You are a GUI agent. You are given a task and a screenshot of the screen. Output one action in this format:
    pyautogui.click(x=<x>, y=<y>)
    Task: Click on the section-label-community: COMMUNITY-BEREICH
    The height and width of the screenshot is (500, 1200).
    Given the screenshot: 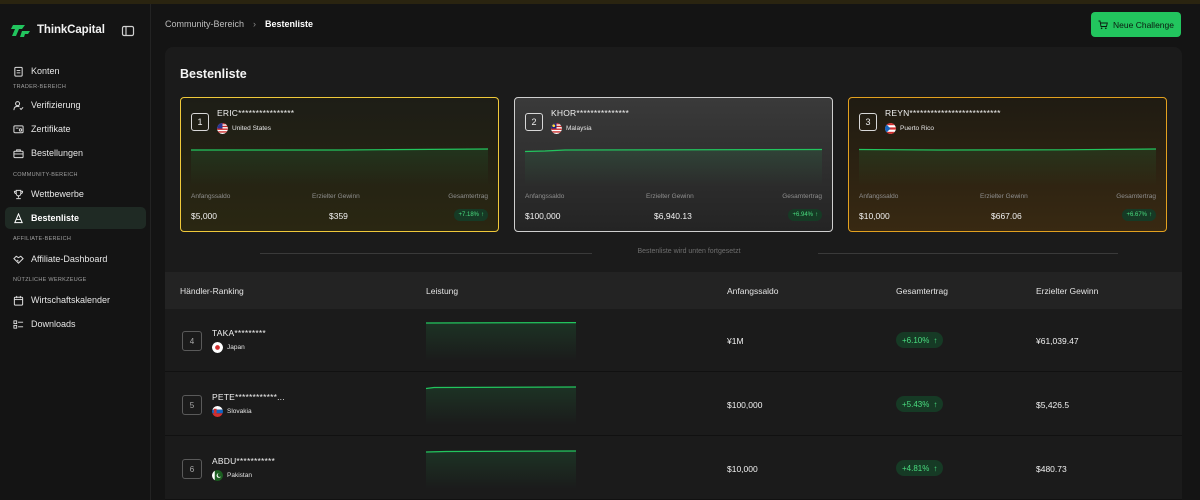 What is the action you would take?
    pyautogui.click(x=45, y=175)
    